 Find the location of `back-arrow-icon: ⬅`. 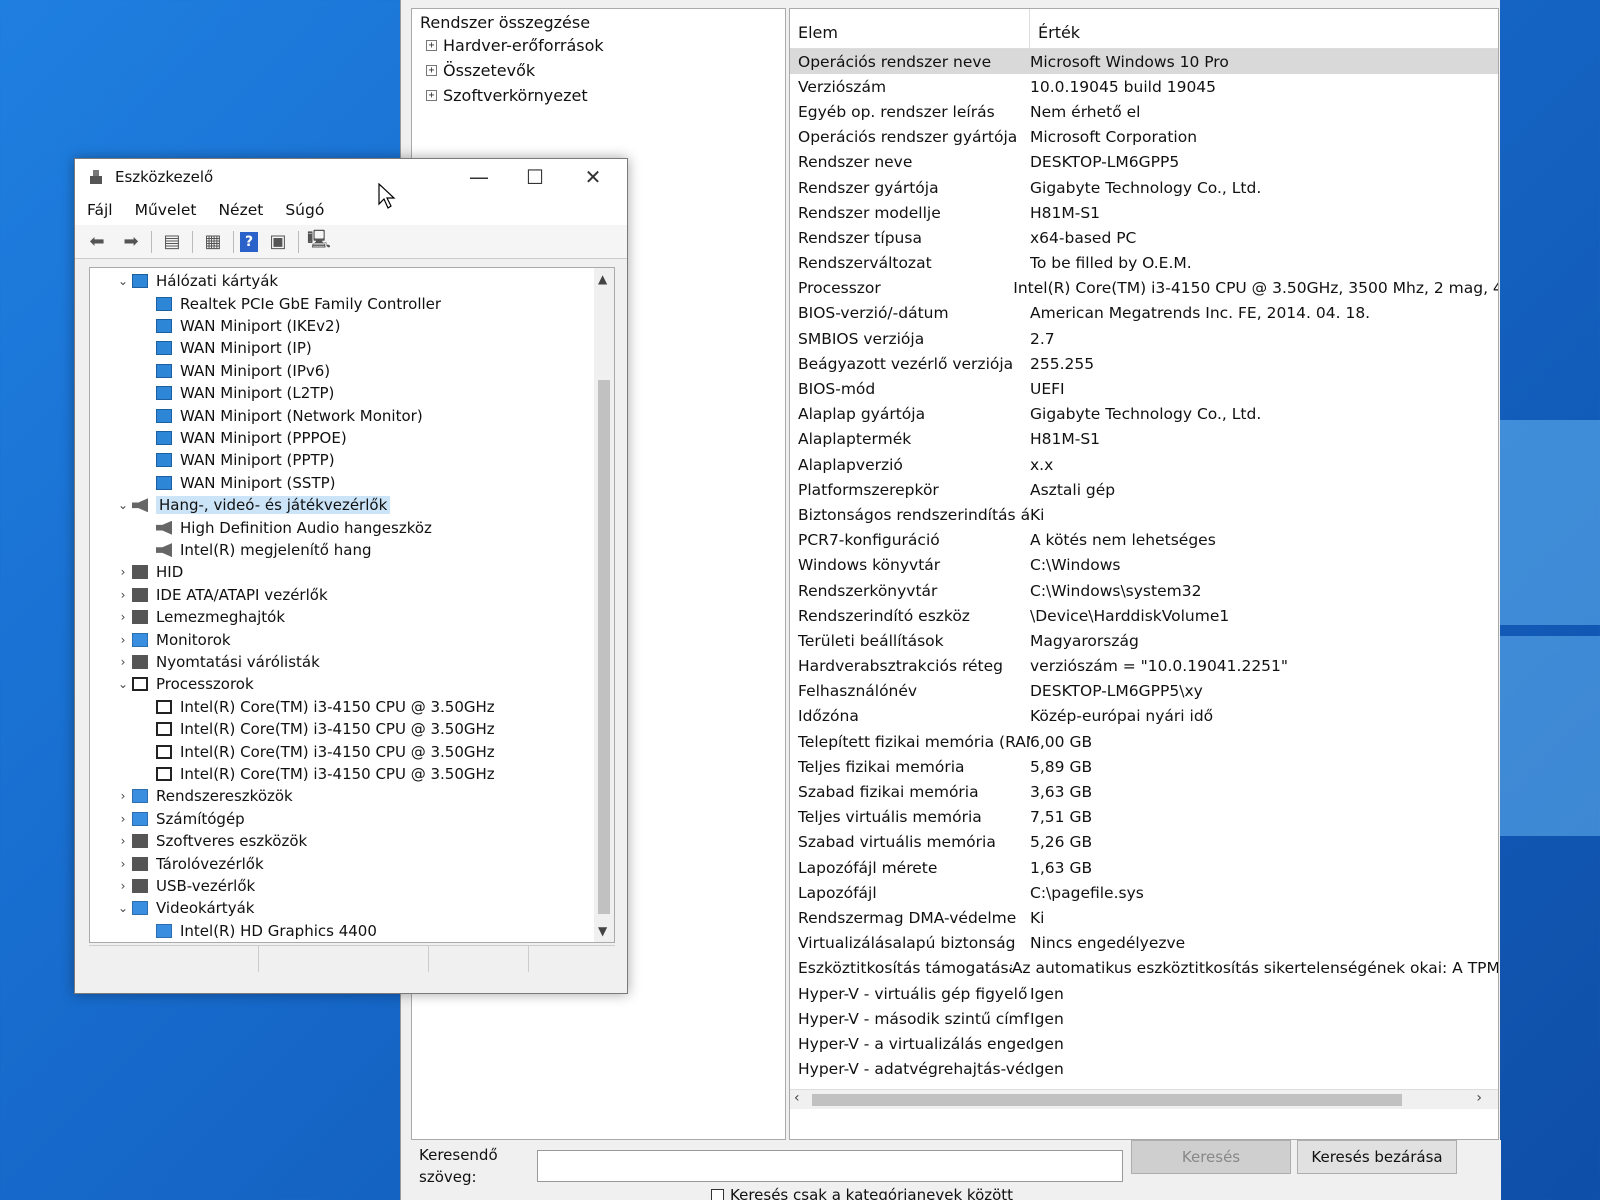

back-arrow-icon: ⬅ is located at coordinates (97, 242).